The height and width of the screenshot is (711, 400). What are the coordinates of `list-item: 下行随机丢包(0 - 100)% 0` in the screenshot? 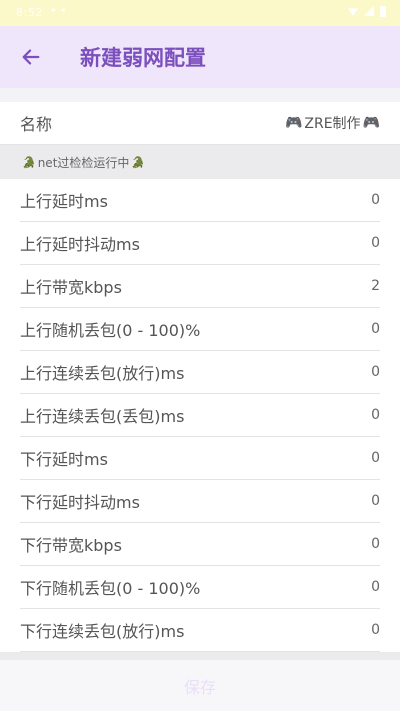 It's located at (200, 587).